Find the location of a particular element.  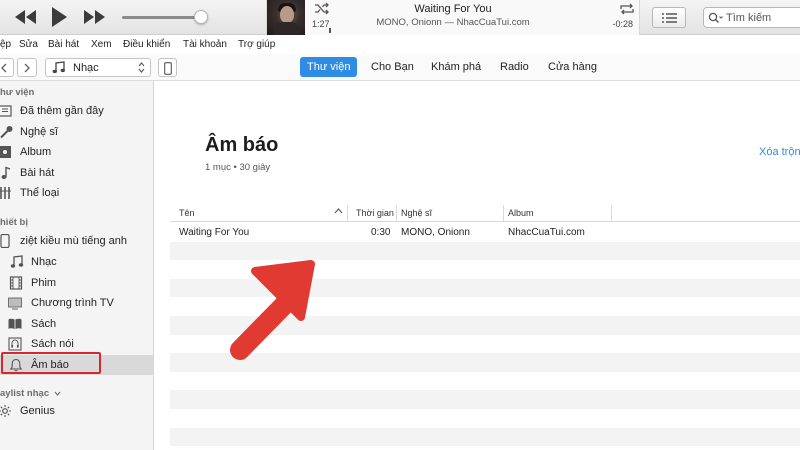

sidebar-item-device-music: Nhạc is located at coordinates (76, 262).